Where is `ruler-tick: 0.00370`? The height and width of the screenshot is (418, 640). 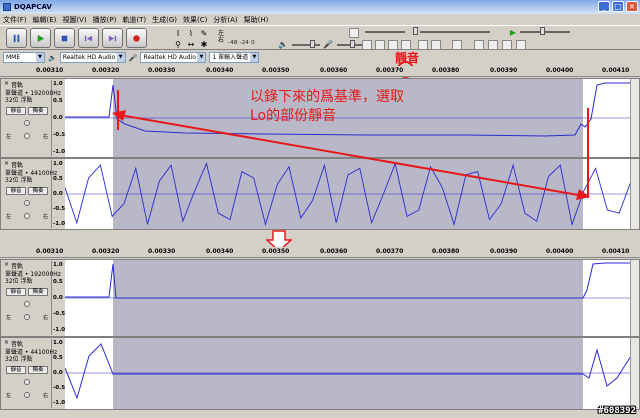
ruler-tick: 0.00370 is located at coordinates (390, 251).